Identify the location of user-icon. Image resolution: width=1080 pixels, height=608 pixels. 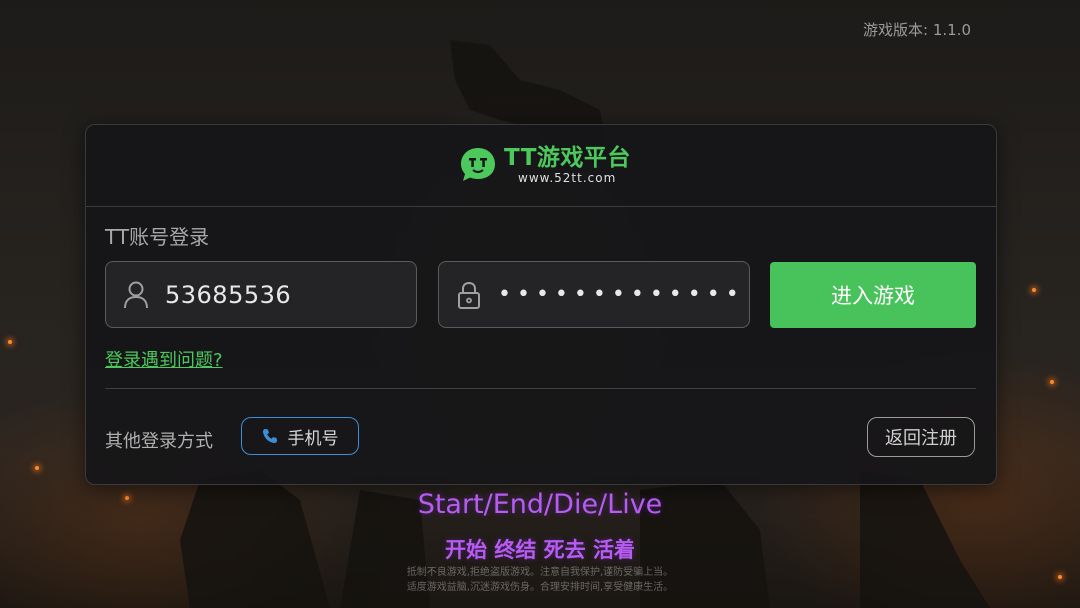
(136, 294).